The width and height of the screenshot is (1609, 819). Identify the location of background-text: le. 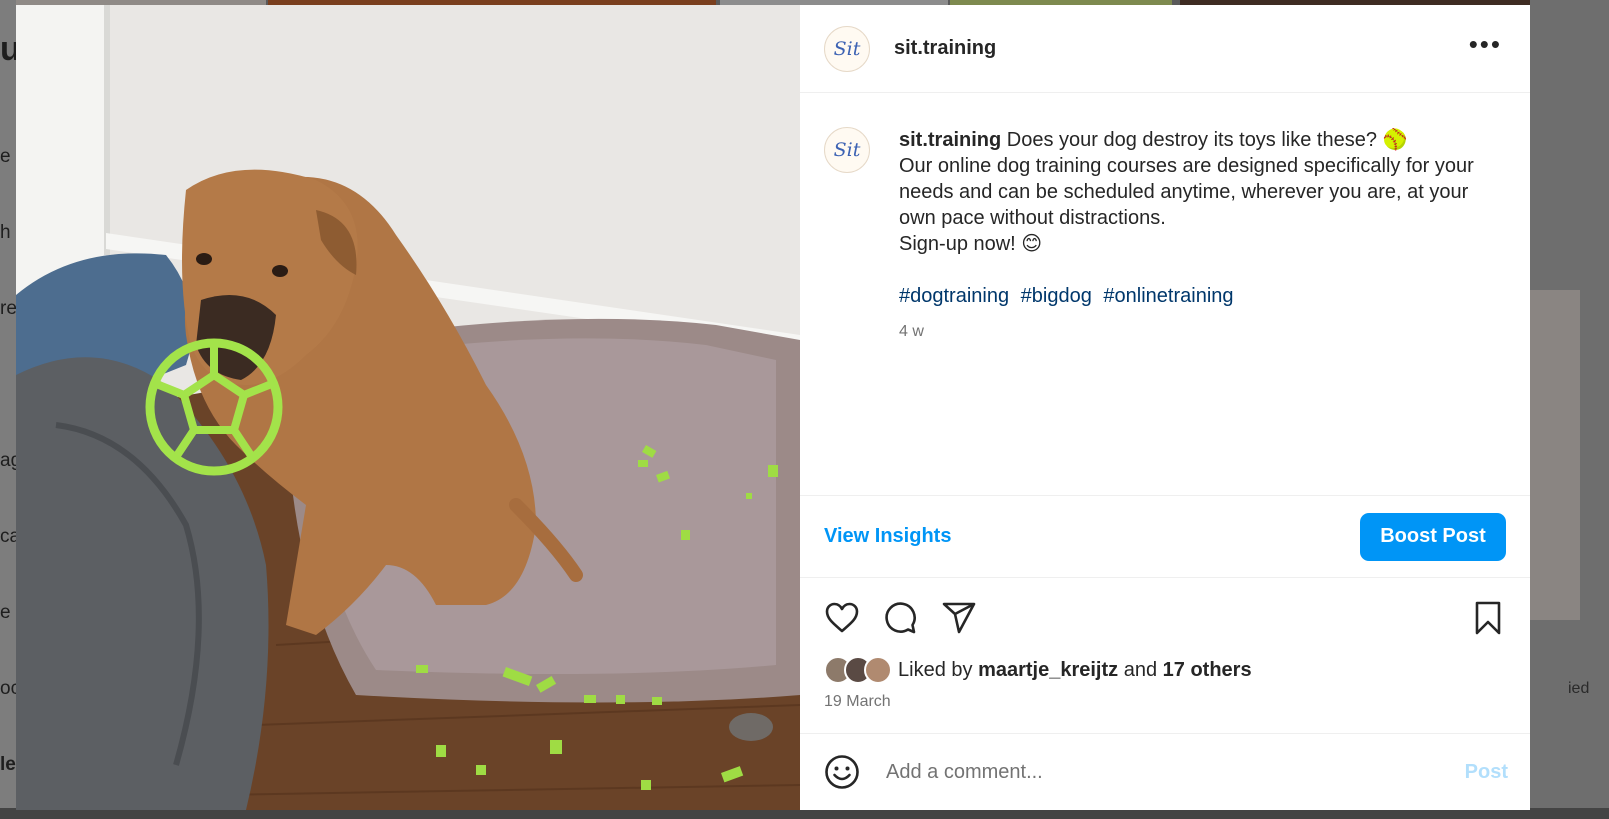
(8, 764).